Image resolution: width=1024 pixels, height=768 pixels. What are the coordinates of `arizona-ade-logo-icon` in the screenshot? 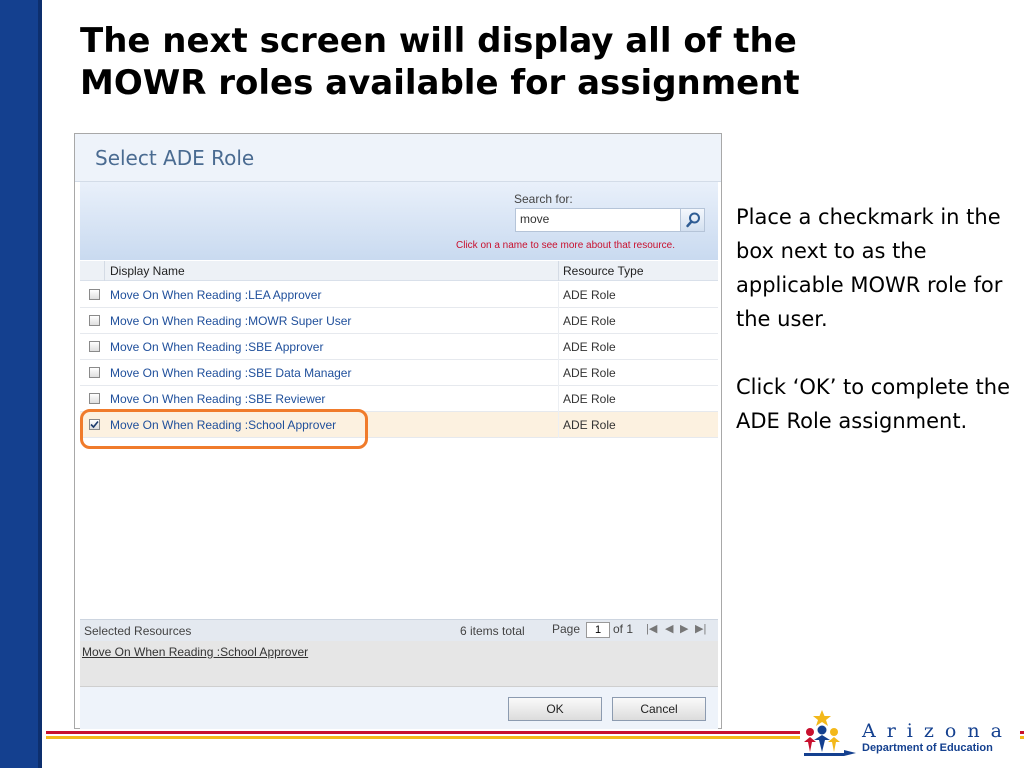 It's located at (830, 733).